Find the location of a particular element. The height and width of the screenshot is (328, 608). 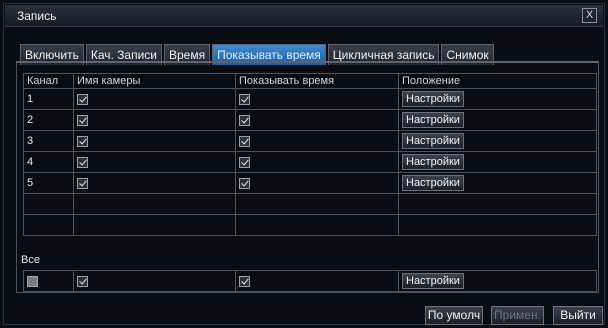

header-show-time: Показывать время is located at coordinates (317, 81).